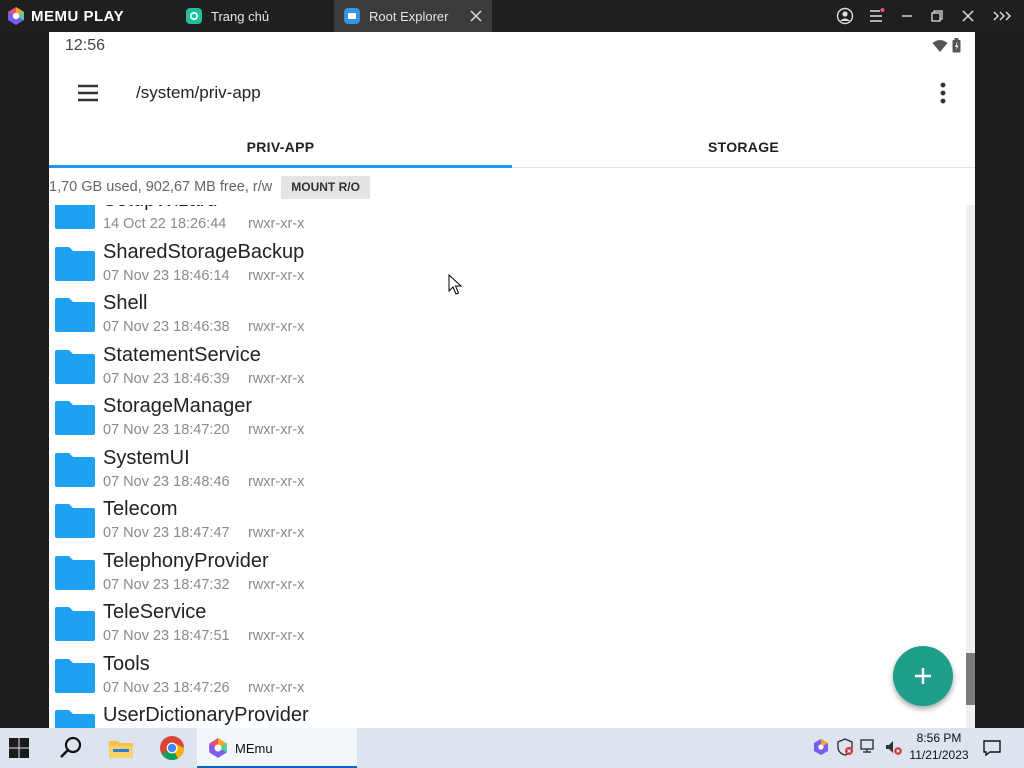 This screenshot has width=1024, height=768. What do you see at coordinates (845, 16) in the screenshot?
I see `account-icon` at bounding box center [845, 16].